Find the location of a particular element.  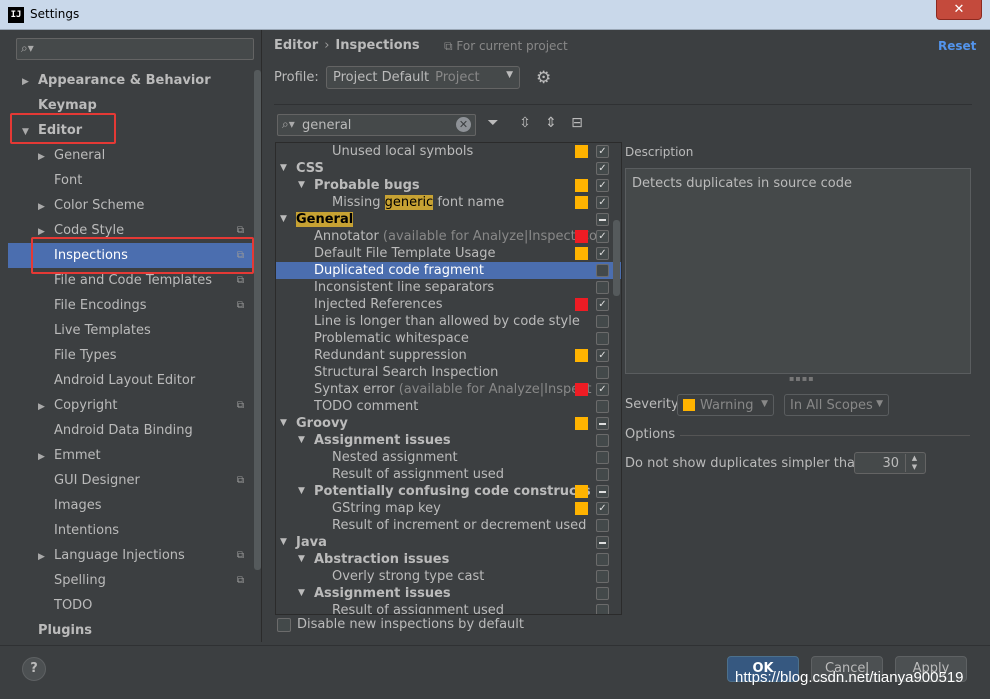

inspection-row: ▼ CSS ✓ is located at coordinates (448, 168).